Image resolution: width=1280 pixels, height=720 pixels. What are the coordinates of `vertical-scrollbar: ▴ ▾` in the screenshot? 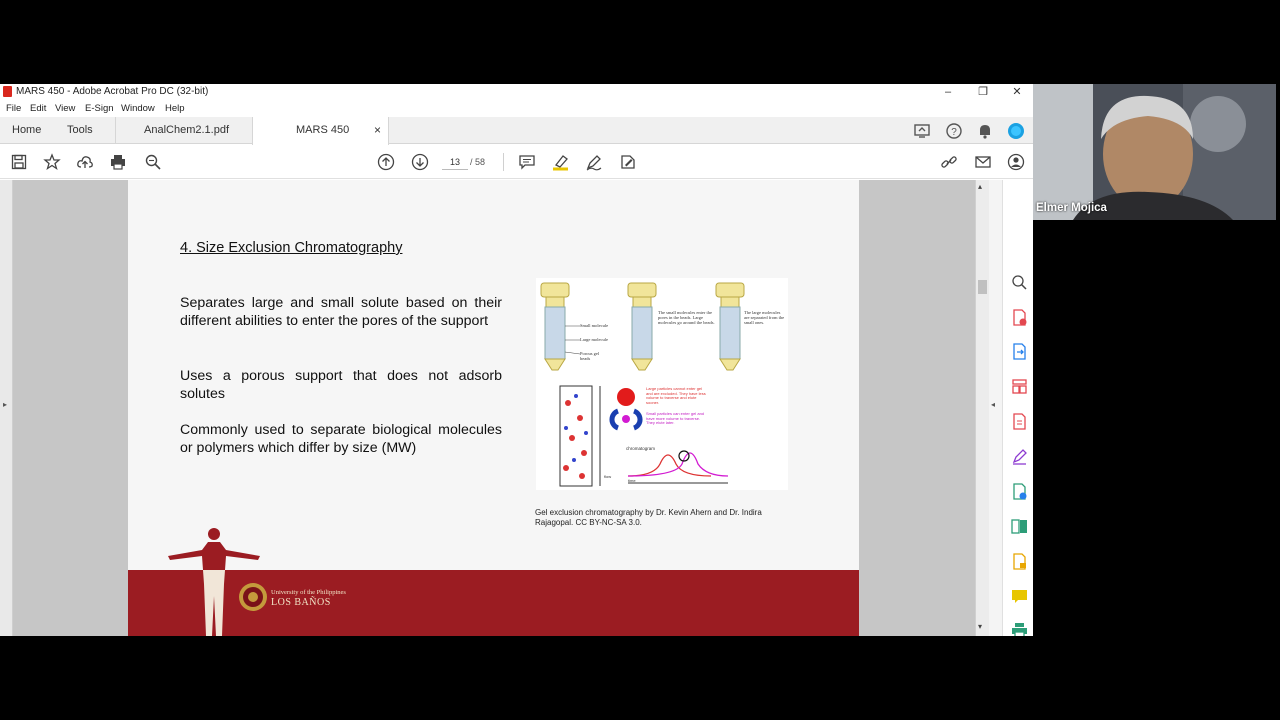 It's located at (982, 408).